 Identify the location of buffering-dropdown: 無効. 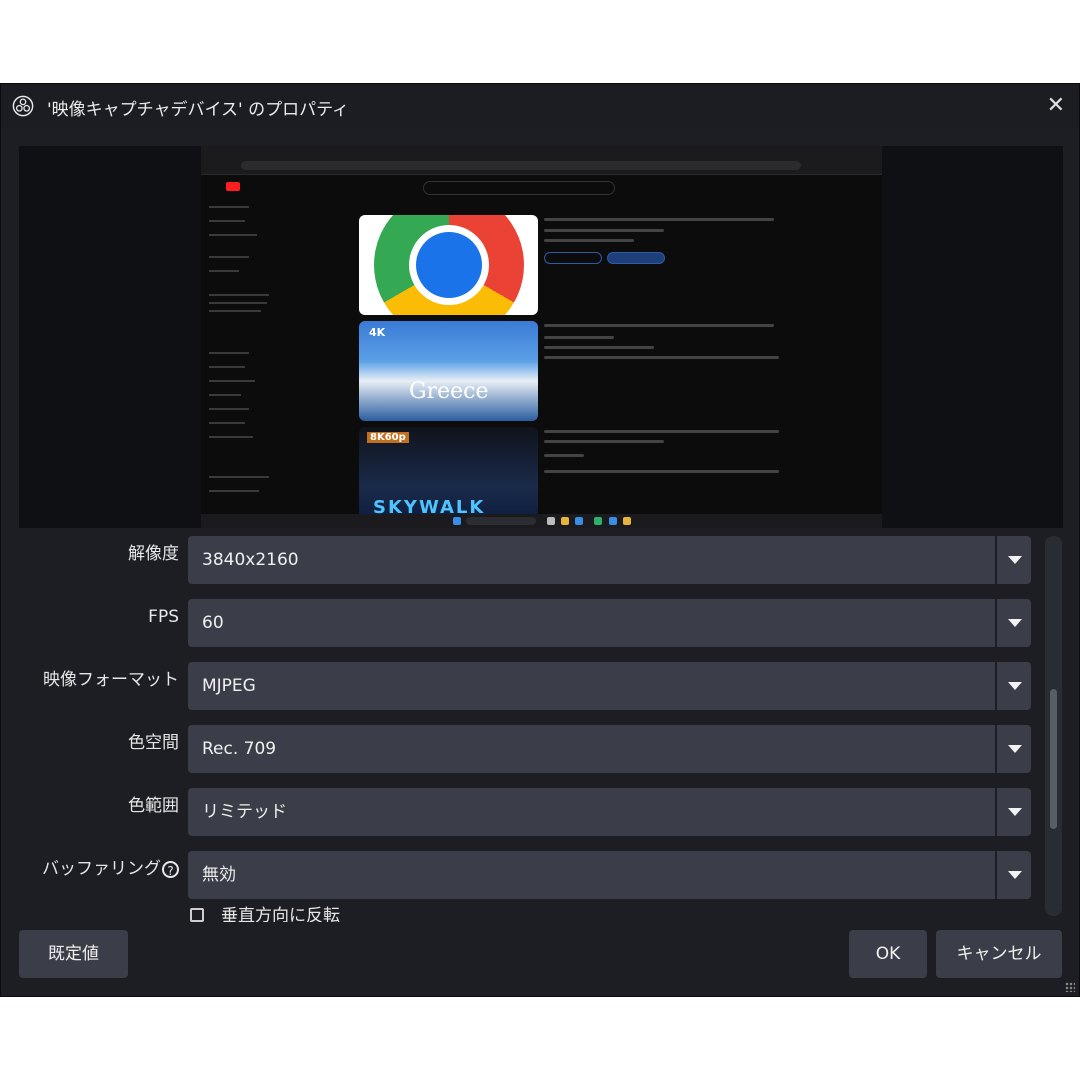
(609, 875).